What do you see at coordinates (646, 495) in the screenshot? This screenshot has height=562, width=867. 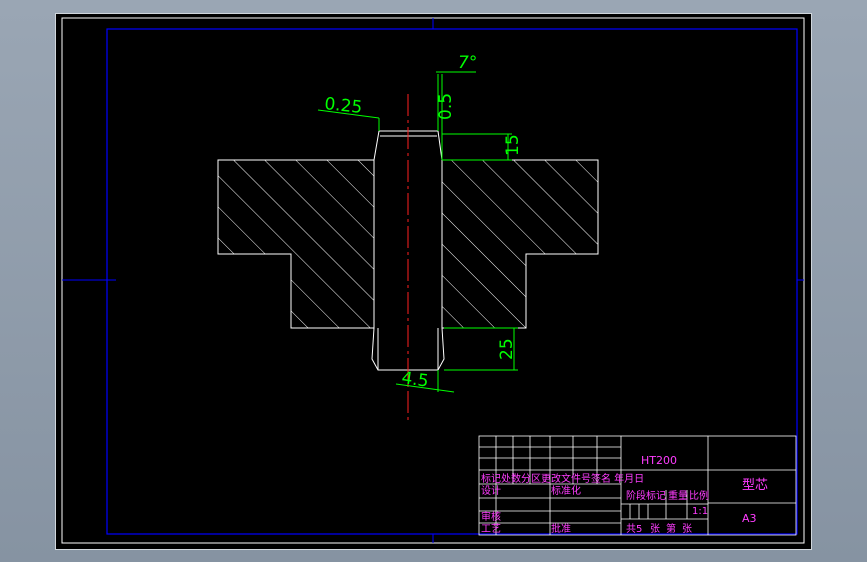 I see `stage-mark-header: 阶段标记` at bounding box center [646, 495].